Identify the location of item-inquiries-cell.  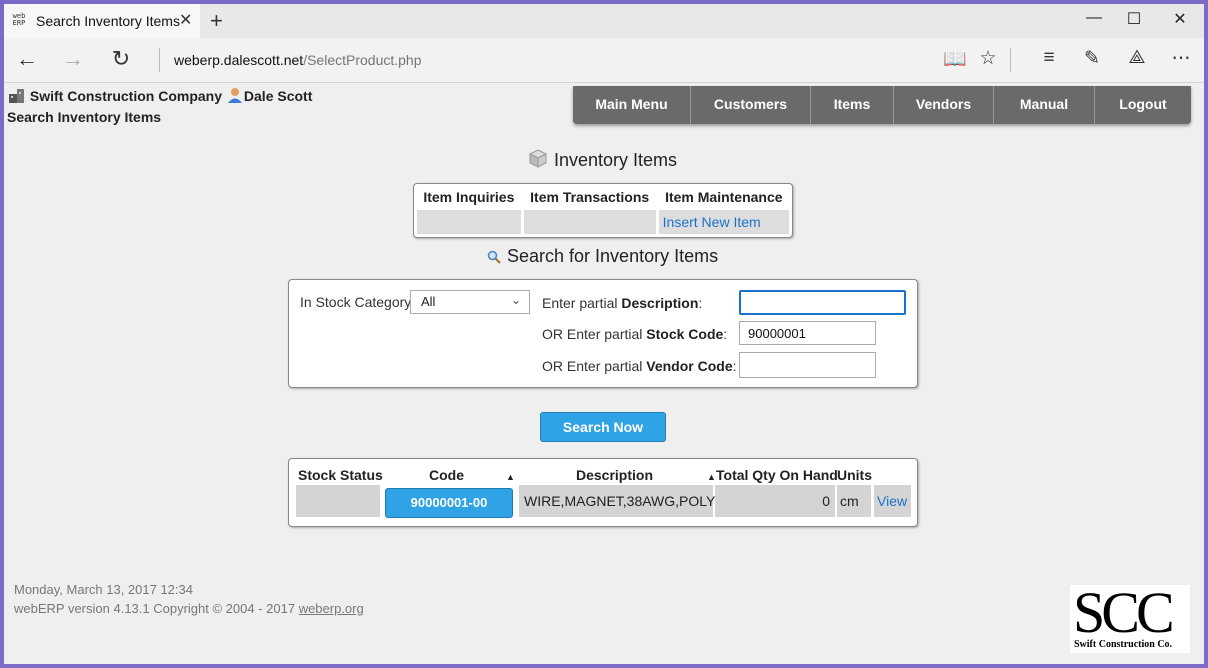
(469, 222).